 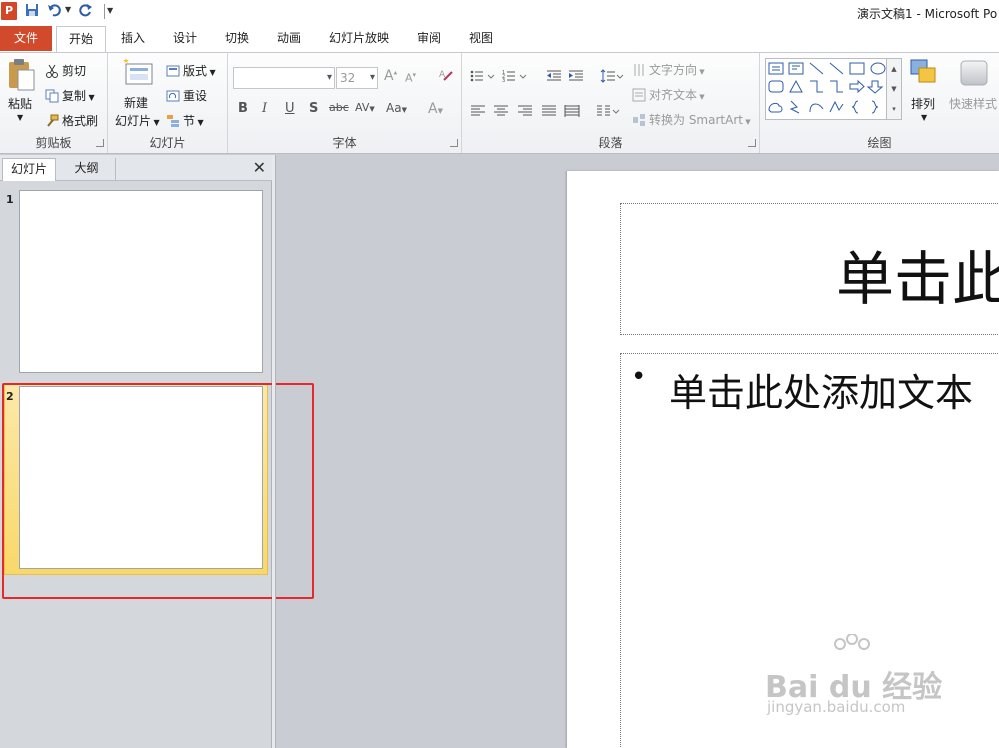 What do you see at coordinates (191, 70) in the screenshot?
I see `layout-button: 版式 ▼` at bounding box center [191, 70].